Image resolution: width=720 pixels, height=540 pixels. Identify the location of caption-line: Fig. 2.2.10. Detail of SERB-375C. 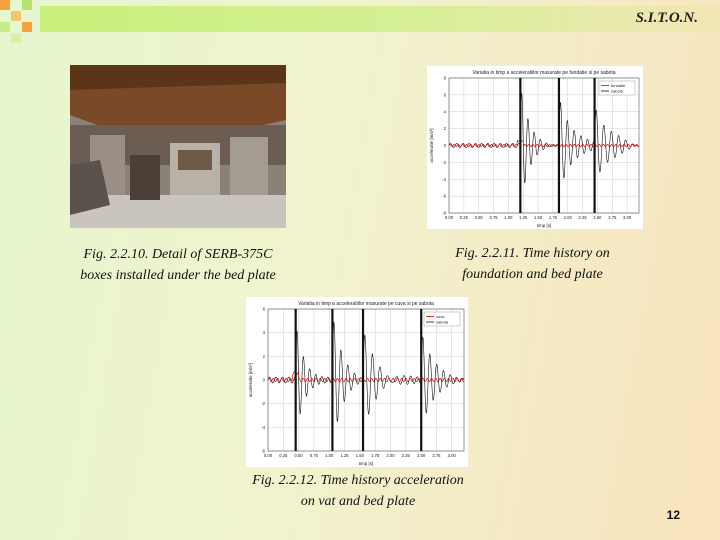
(178, 254).